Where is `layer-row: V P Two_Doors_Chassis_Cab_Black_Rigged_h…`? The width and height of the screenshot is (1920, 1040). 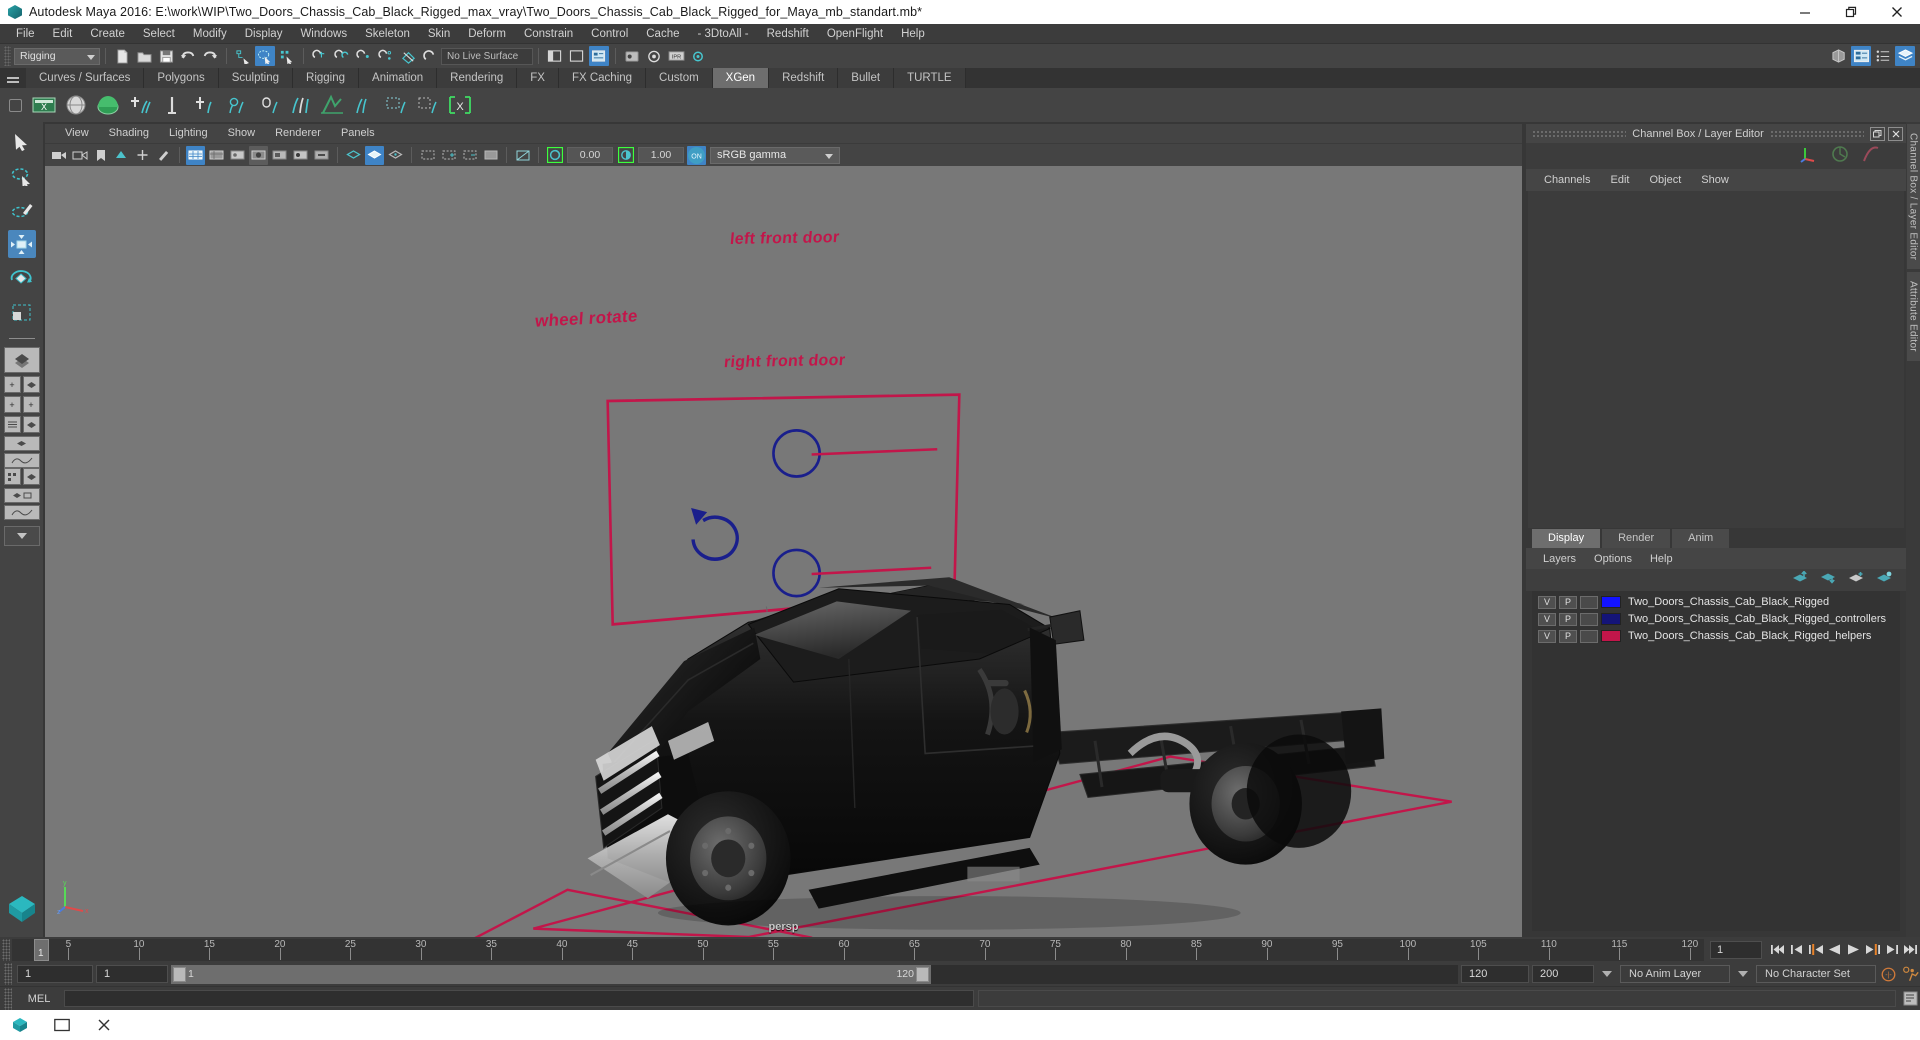 layer-row: V P Two_Doors_Chassis_Cab_Black_Rigged_h… is located at coordinates (1716, 636).